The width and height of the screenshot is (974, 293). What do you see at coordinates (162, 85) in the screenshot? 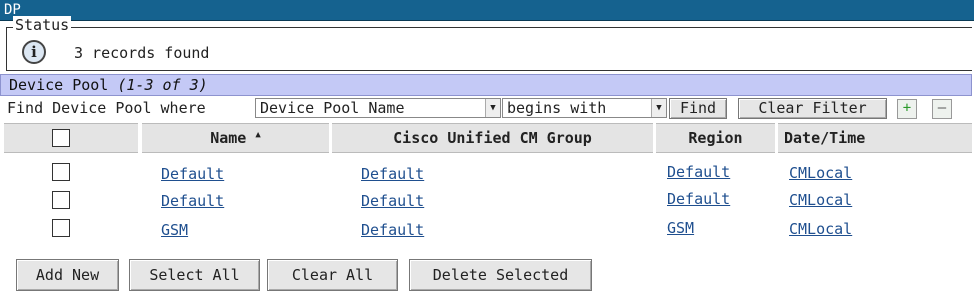
I see `device-pool-range: (1-3 of 3)` at bounding box center [162, 85].